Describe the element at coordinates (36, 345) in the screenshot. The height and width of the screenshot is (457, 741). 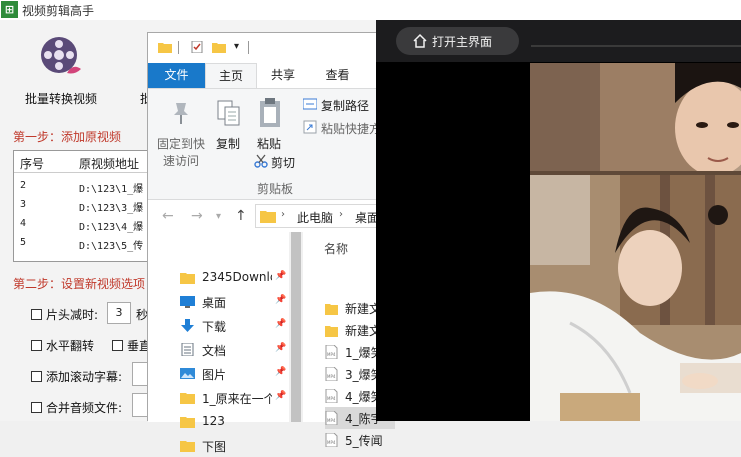
I see `hflip-checkbox` at that location.